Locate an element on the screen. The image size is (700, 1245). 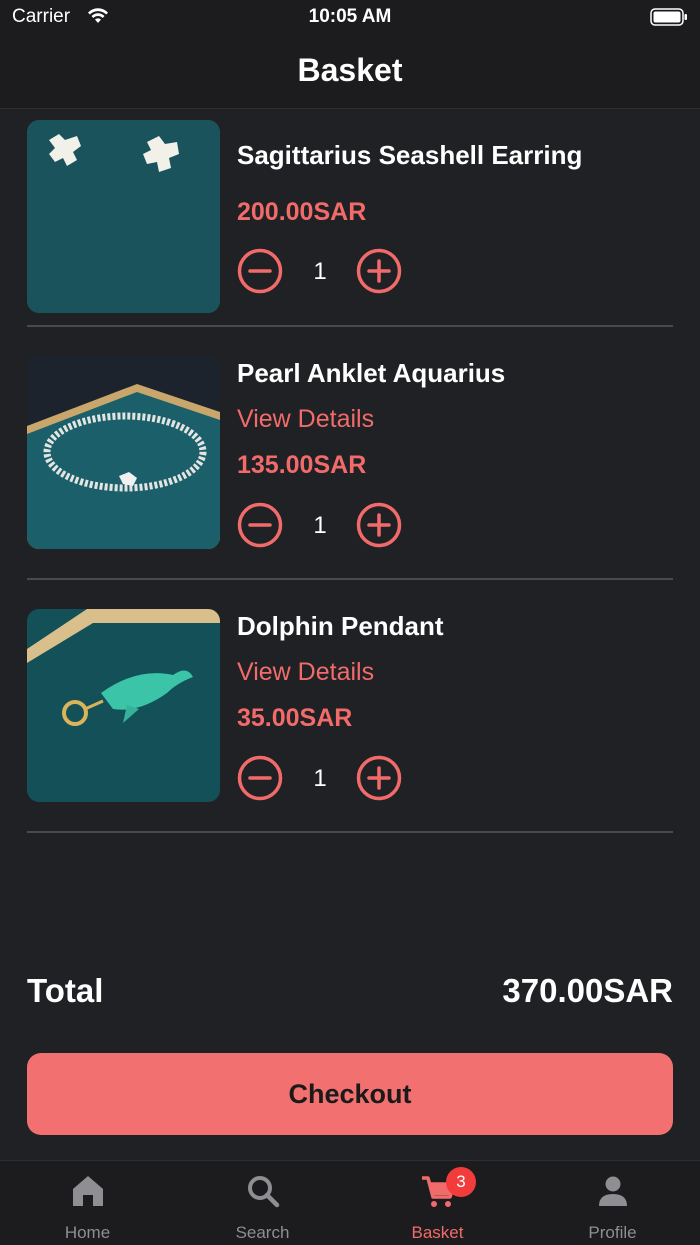
item-price: 35.00SAR is located at coordinates (295, 718).